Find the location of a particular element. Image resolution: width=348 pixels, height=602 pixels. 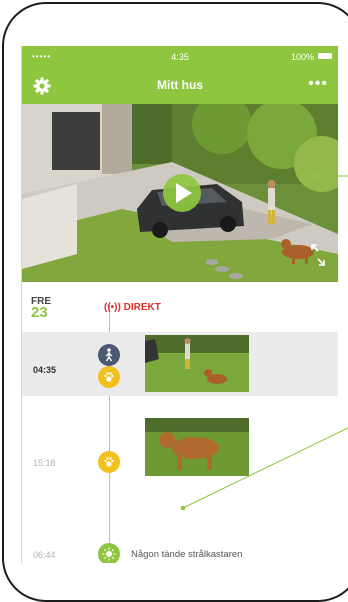

live-link: ((•)) DIREKT is located at coordinates (132, 307).